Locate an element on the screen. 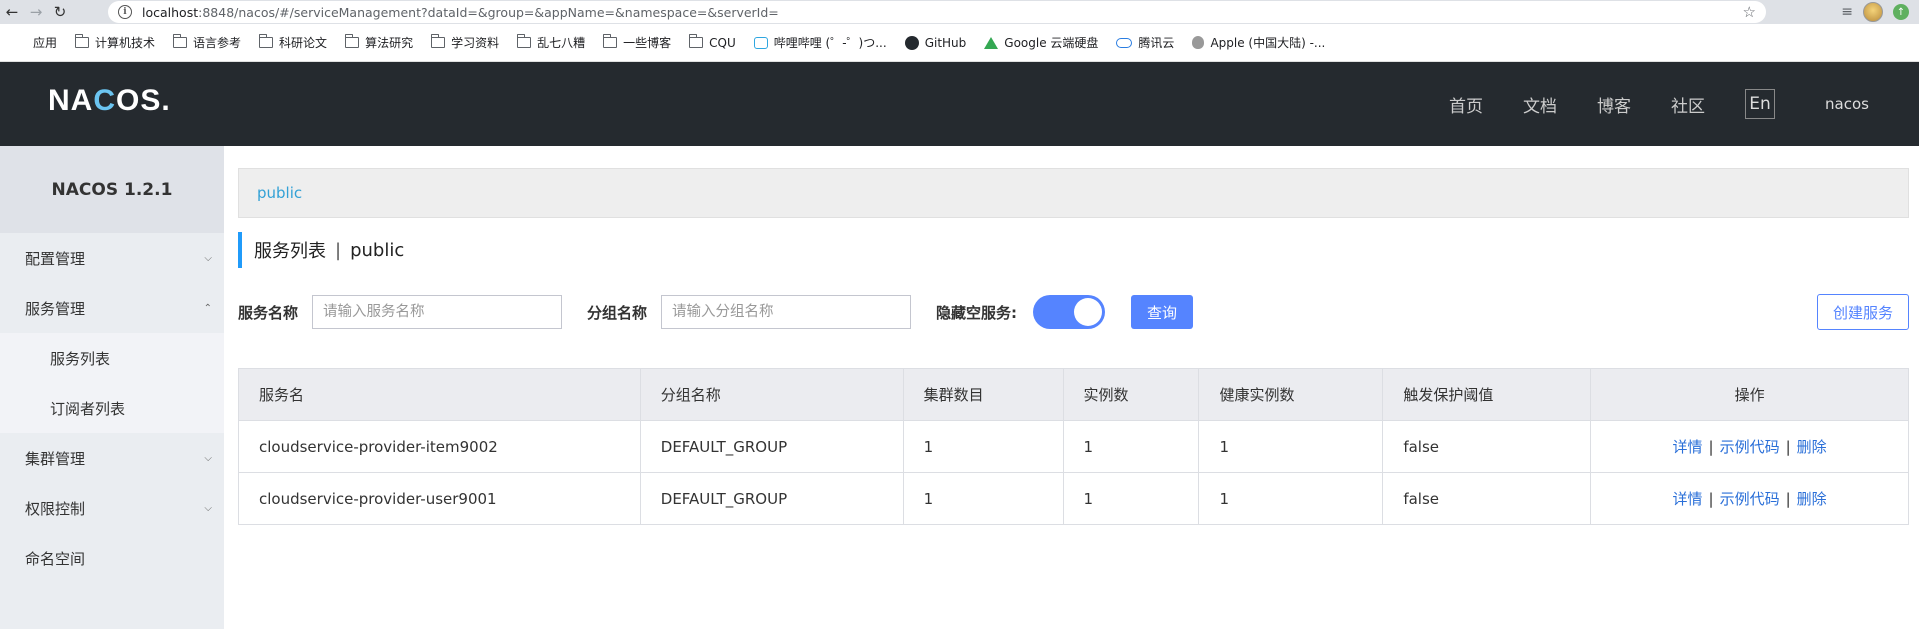 This screenshot has height=629, width=1919. bilibili-icon is located at coordinates (760, 42).